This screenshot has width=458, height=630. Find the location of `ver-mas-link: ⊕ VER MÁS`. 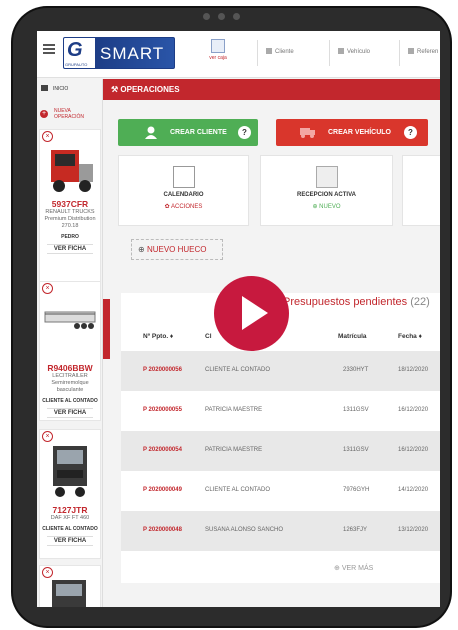

ver-mas-link: ⊕ VER MÁS is located at coordinates (353, 568).